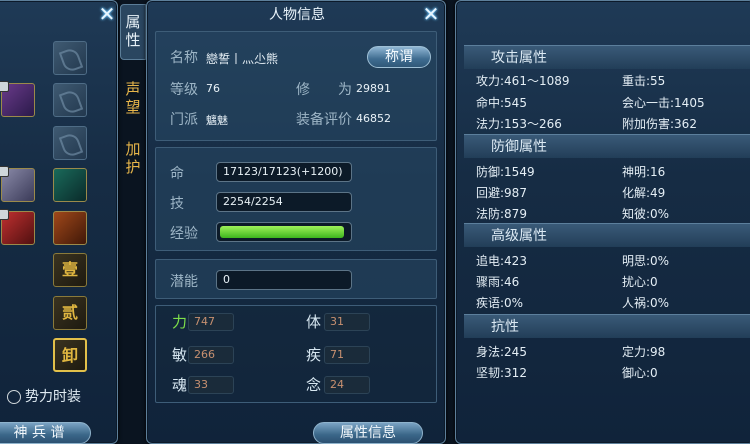 Image resolution: width=750 pixels, height=444 pixels. What do you see at coordinates (501, 103) in the screenshot?
I see `accuracy: 命中:545` at bounding box center [501, 103].